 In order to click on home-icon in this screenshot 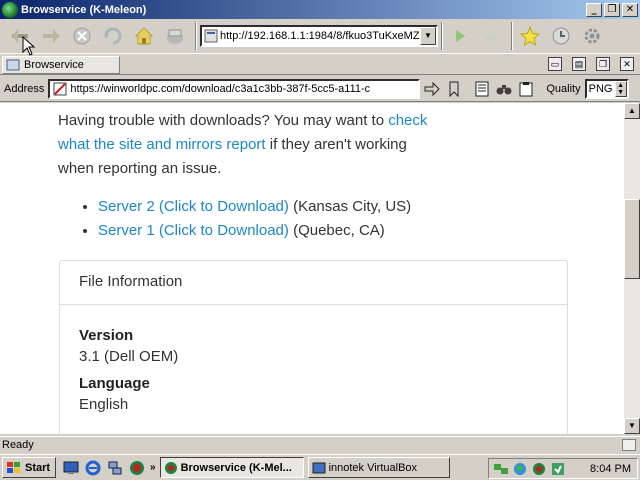, I will do `click(144, 36)`.